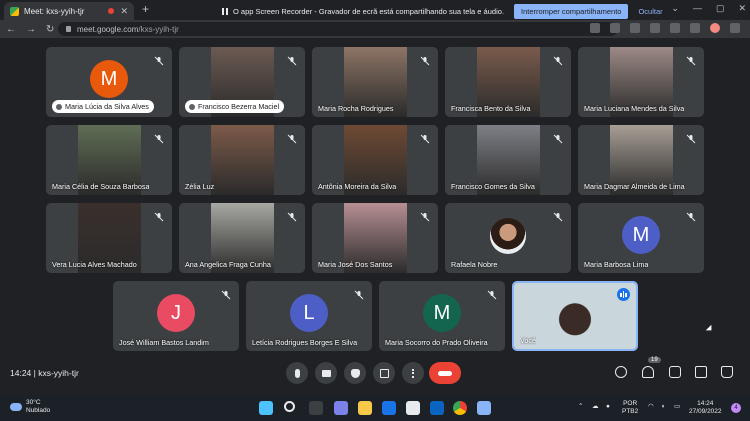 The width and height of the screenshot is (750, 421). I want to click on maximize-icon: ▢, so click(720, 8).